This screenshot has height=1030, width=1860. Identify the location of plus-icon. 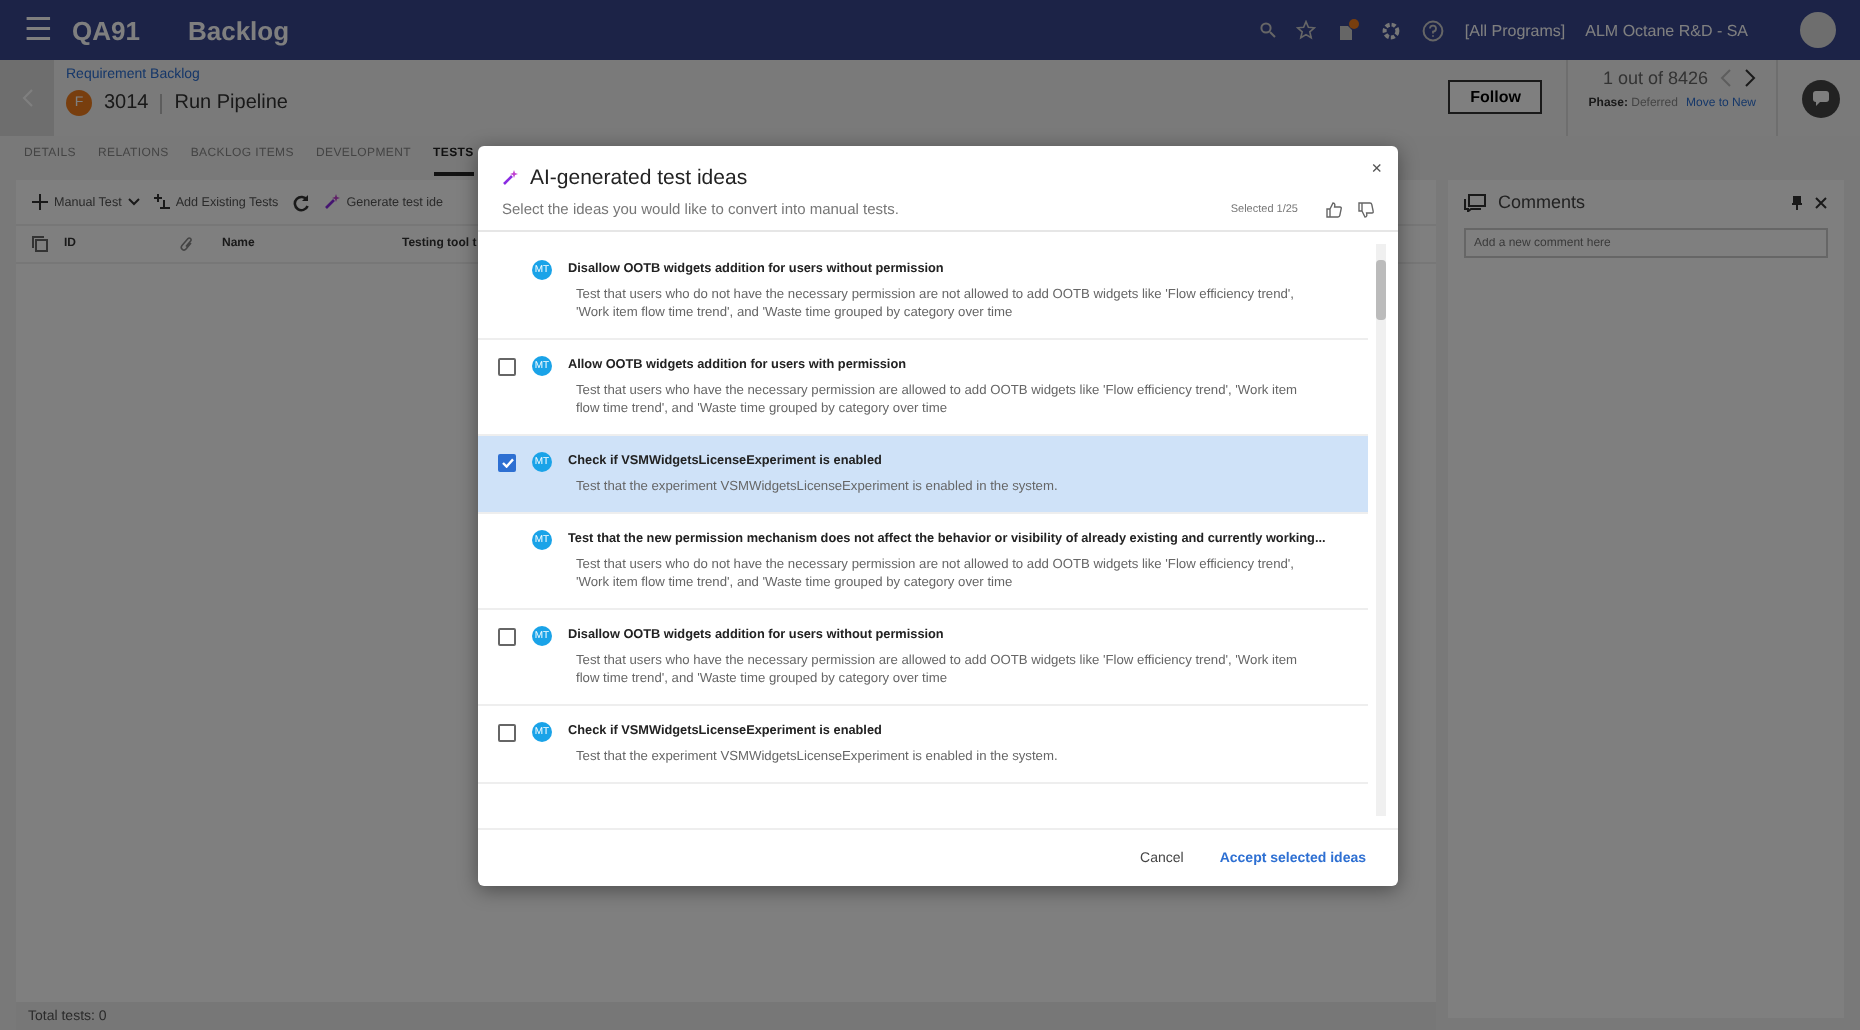
(40, 202).